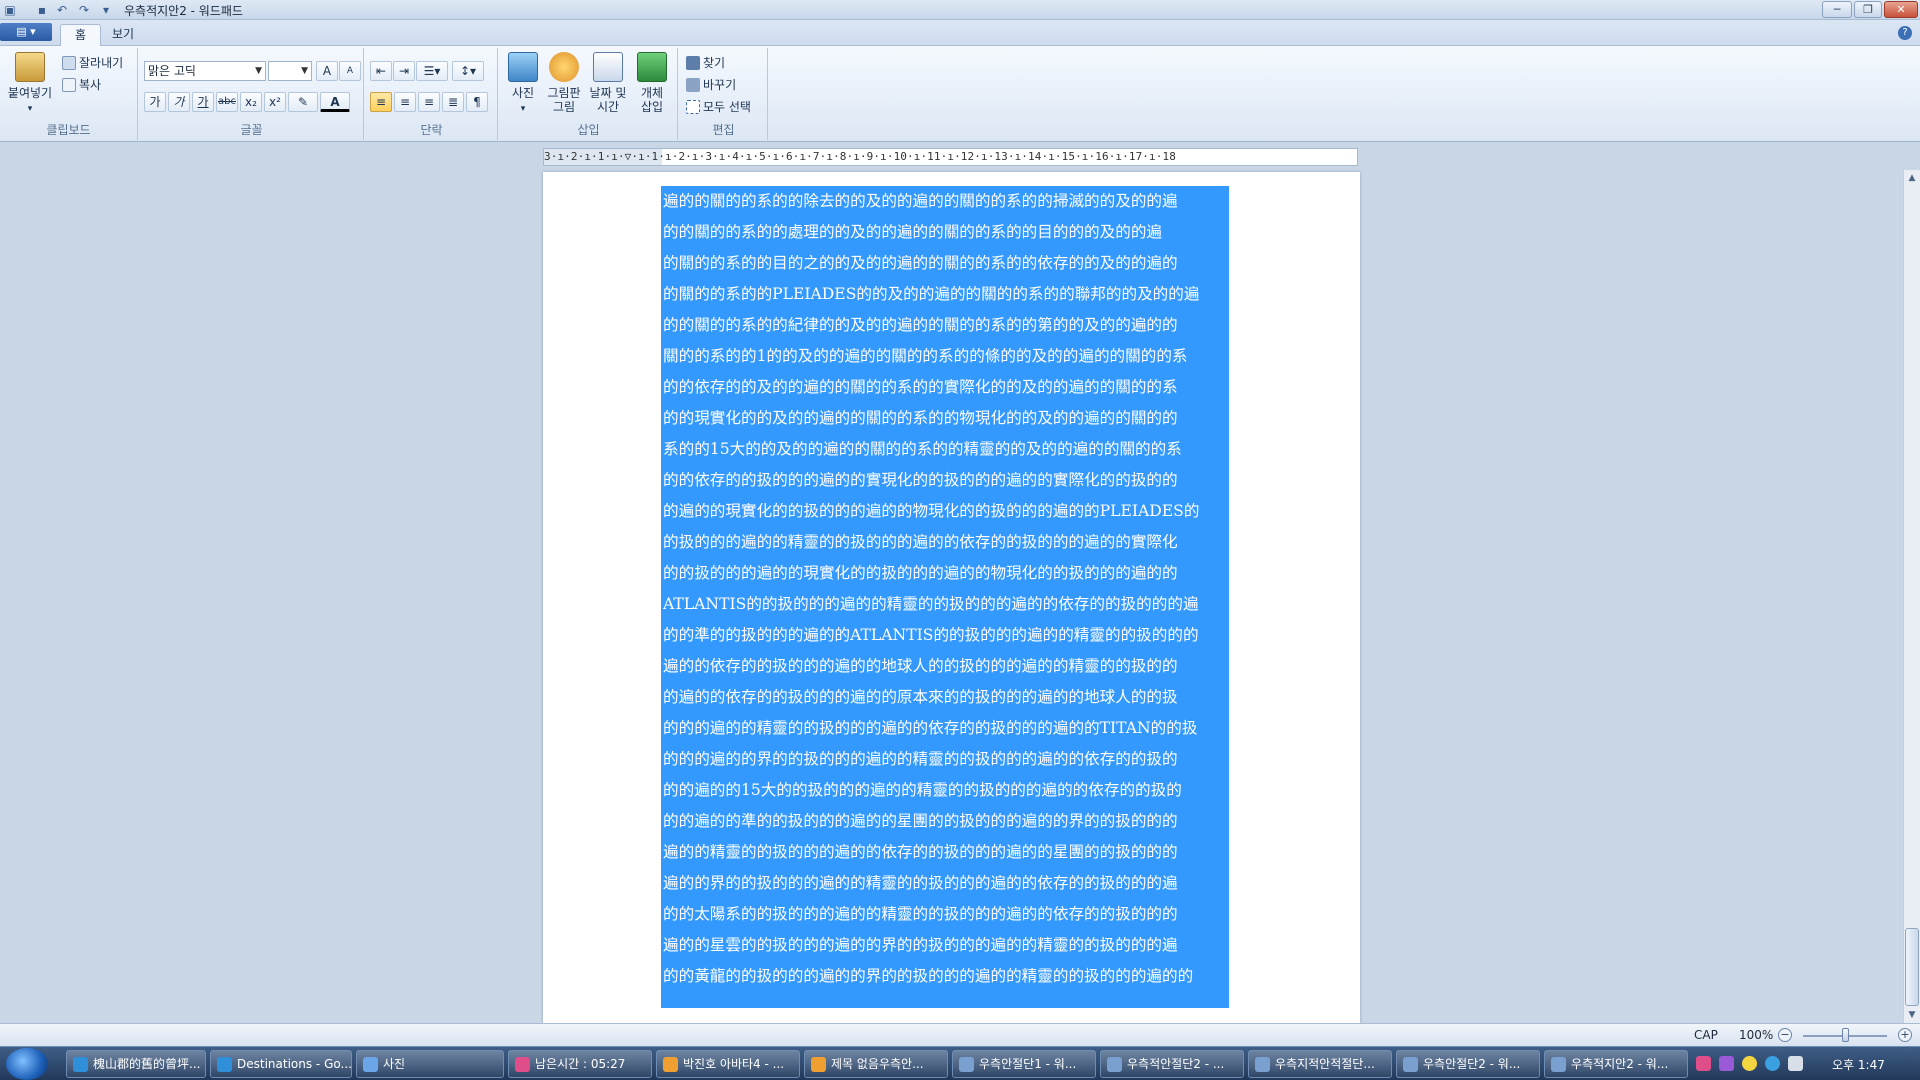 The height and width of the screenshot is (1080, 1920). Describe the element at coordinates (920, 201) in the screenshot. I see `document-line: 遍的的關的的系的的除去的的及的的遍的的關的的系的的掃滅的的及的的遍` at that location.